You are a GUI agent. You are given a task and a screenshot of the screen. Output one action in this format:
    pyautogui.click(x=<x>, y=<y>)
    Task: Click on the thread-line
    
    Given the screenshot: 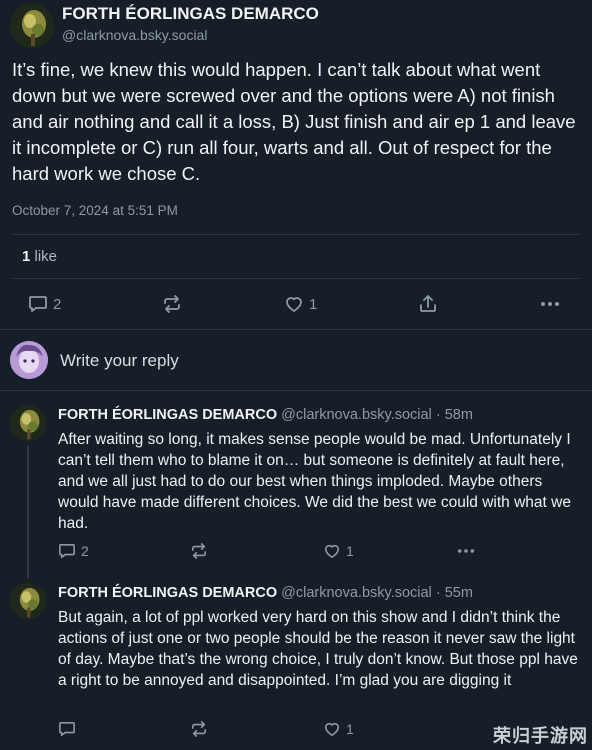 What is the action you would take?
    pyautogui.click(x=28, y=512)
    